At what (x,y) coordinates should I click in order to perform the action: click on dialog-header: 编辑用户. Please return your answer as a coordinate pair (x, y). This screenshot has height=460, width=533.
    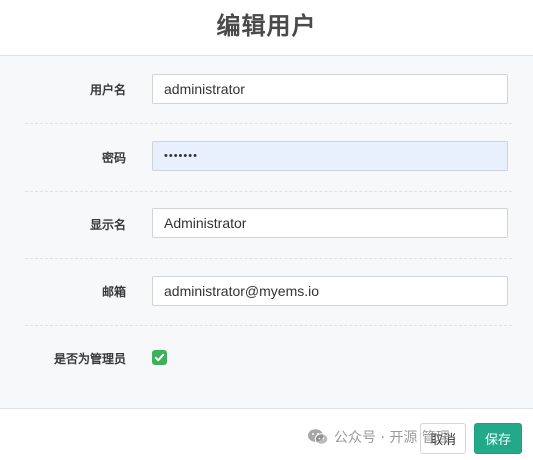
    Looking at the image, I should click on (266, 28).